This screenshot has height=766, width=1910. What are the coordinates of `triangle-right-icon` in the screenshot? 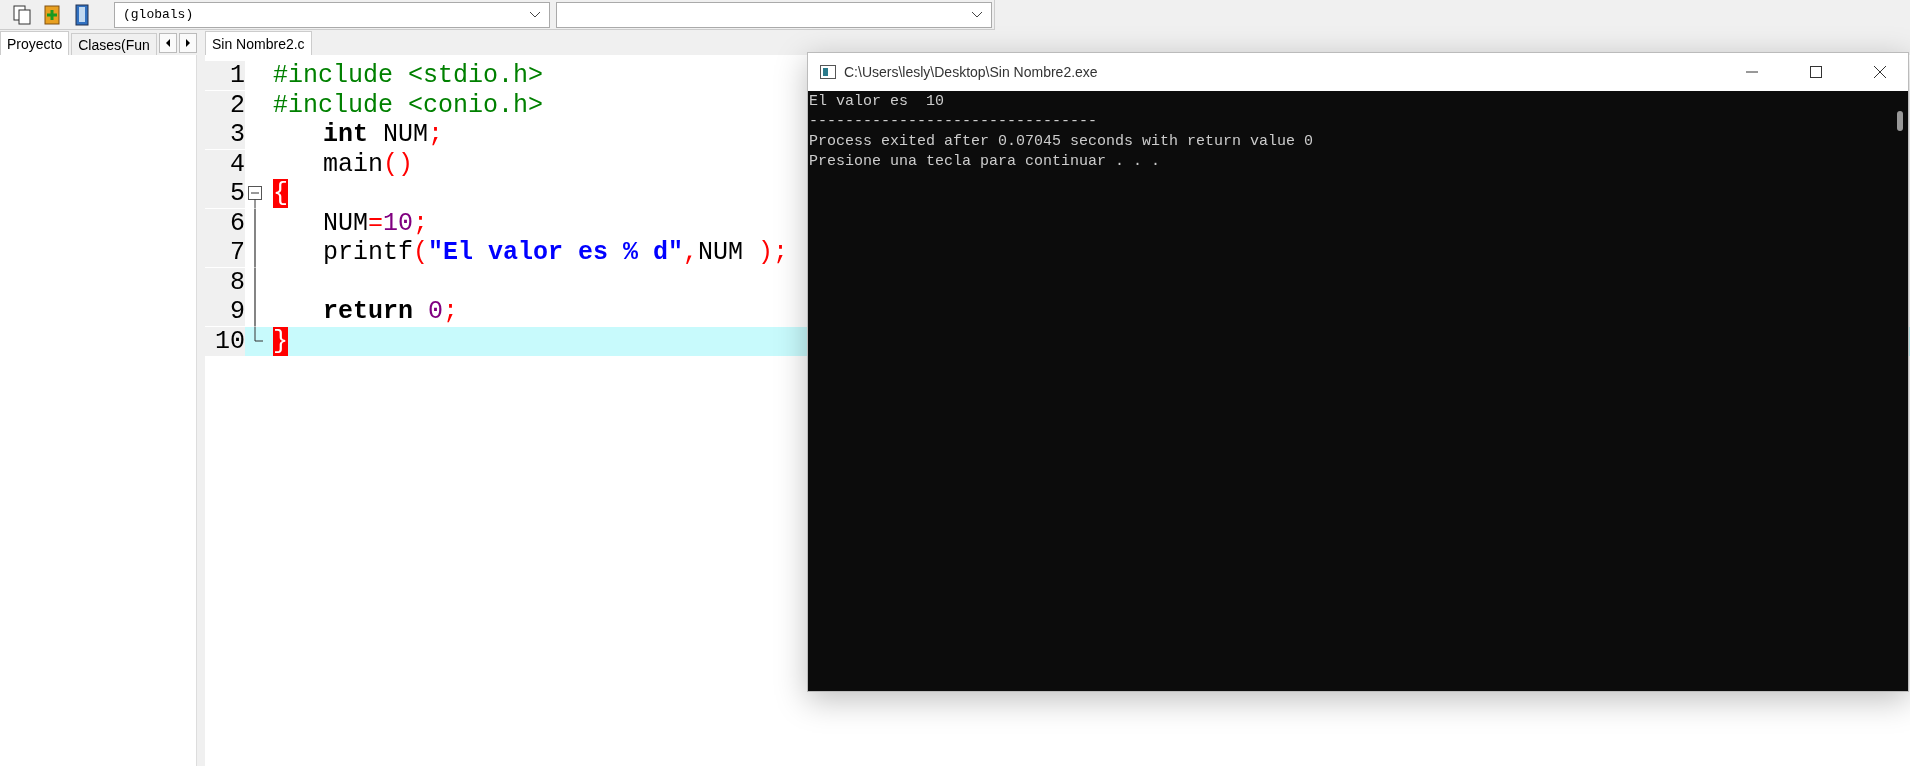 It's located at (187, 42).